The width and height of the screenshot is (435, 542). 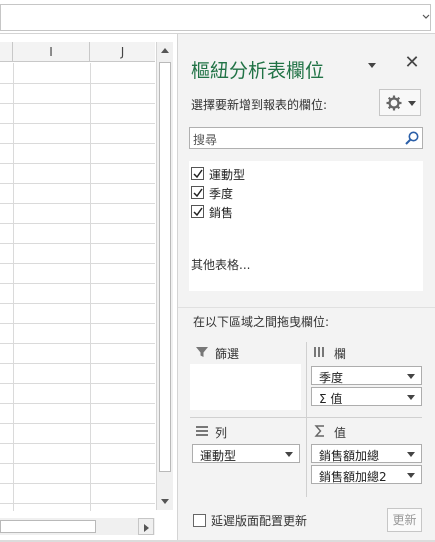 What do you see at coordinates (202, 431) in the screenshot?
I see `rows-icon` at bounding box center [202, 431].